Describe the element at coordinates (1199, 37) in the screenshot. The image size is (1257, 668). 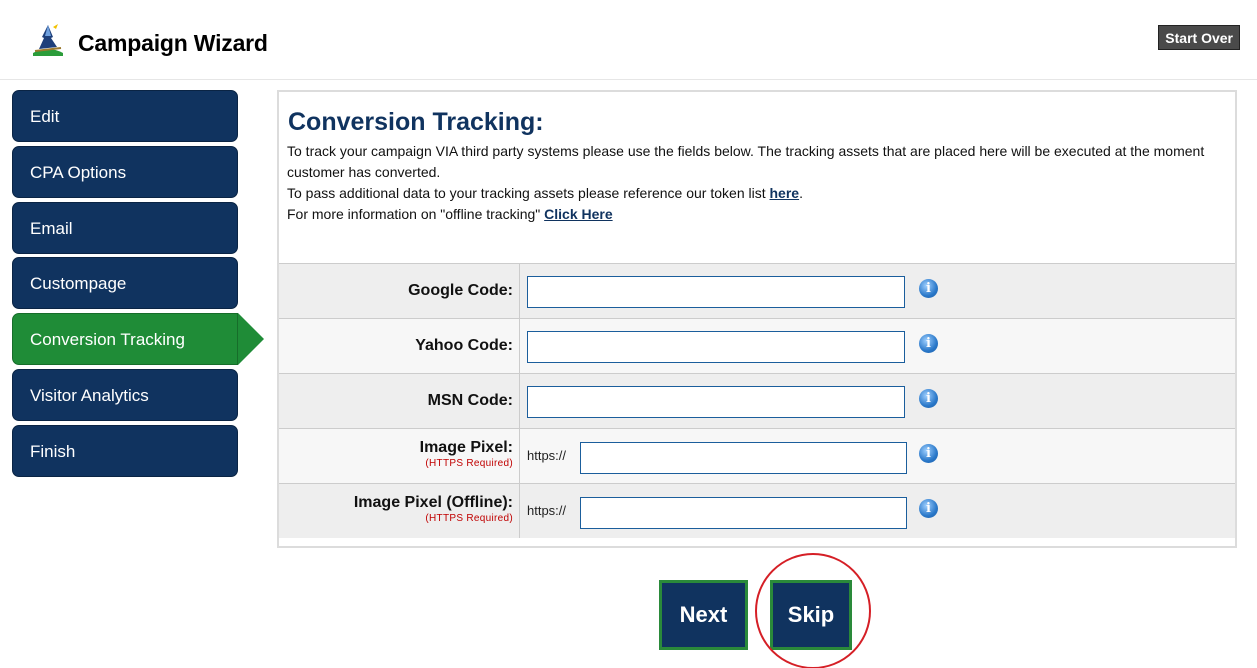
I see `start-over-button: Start Over` at that location.